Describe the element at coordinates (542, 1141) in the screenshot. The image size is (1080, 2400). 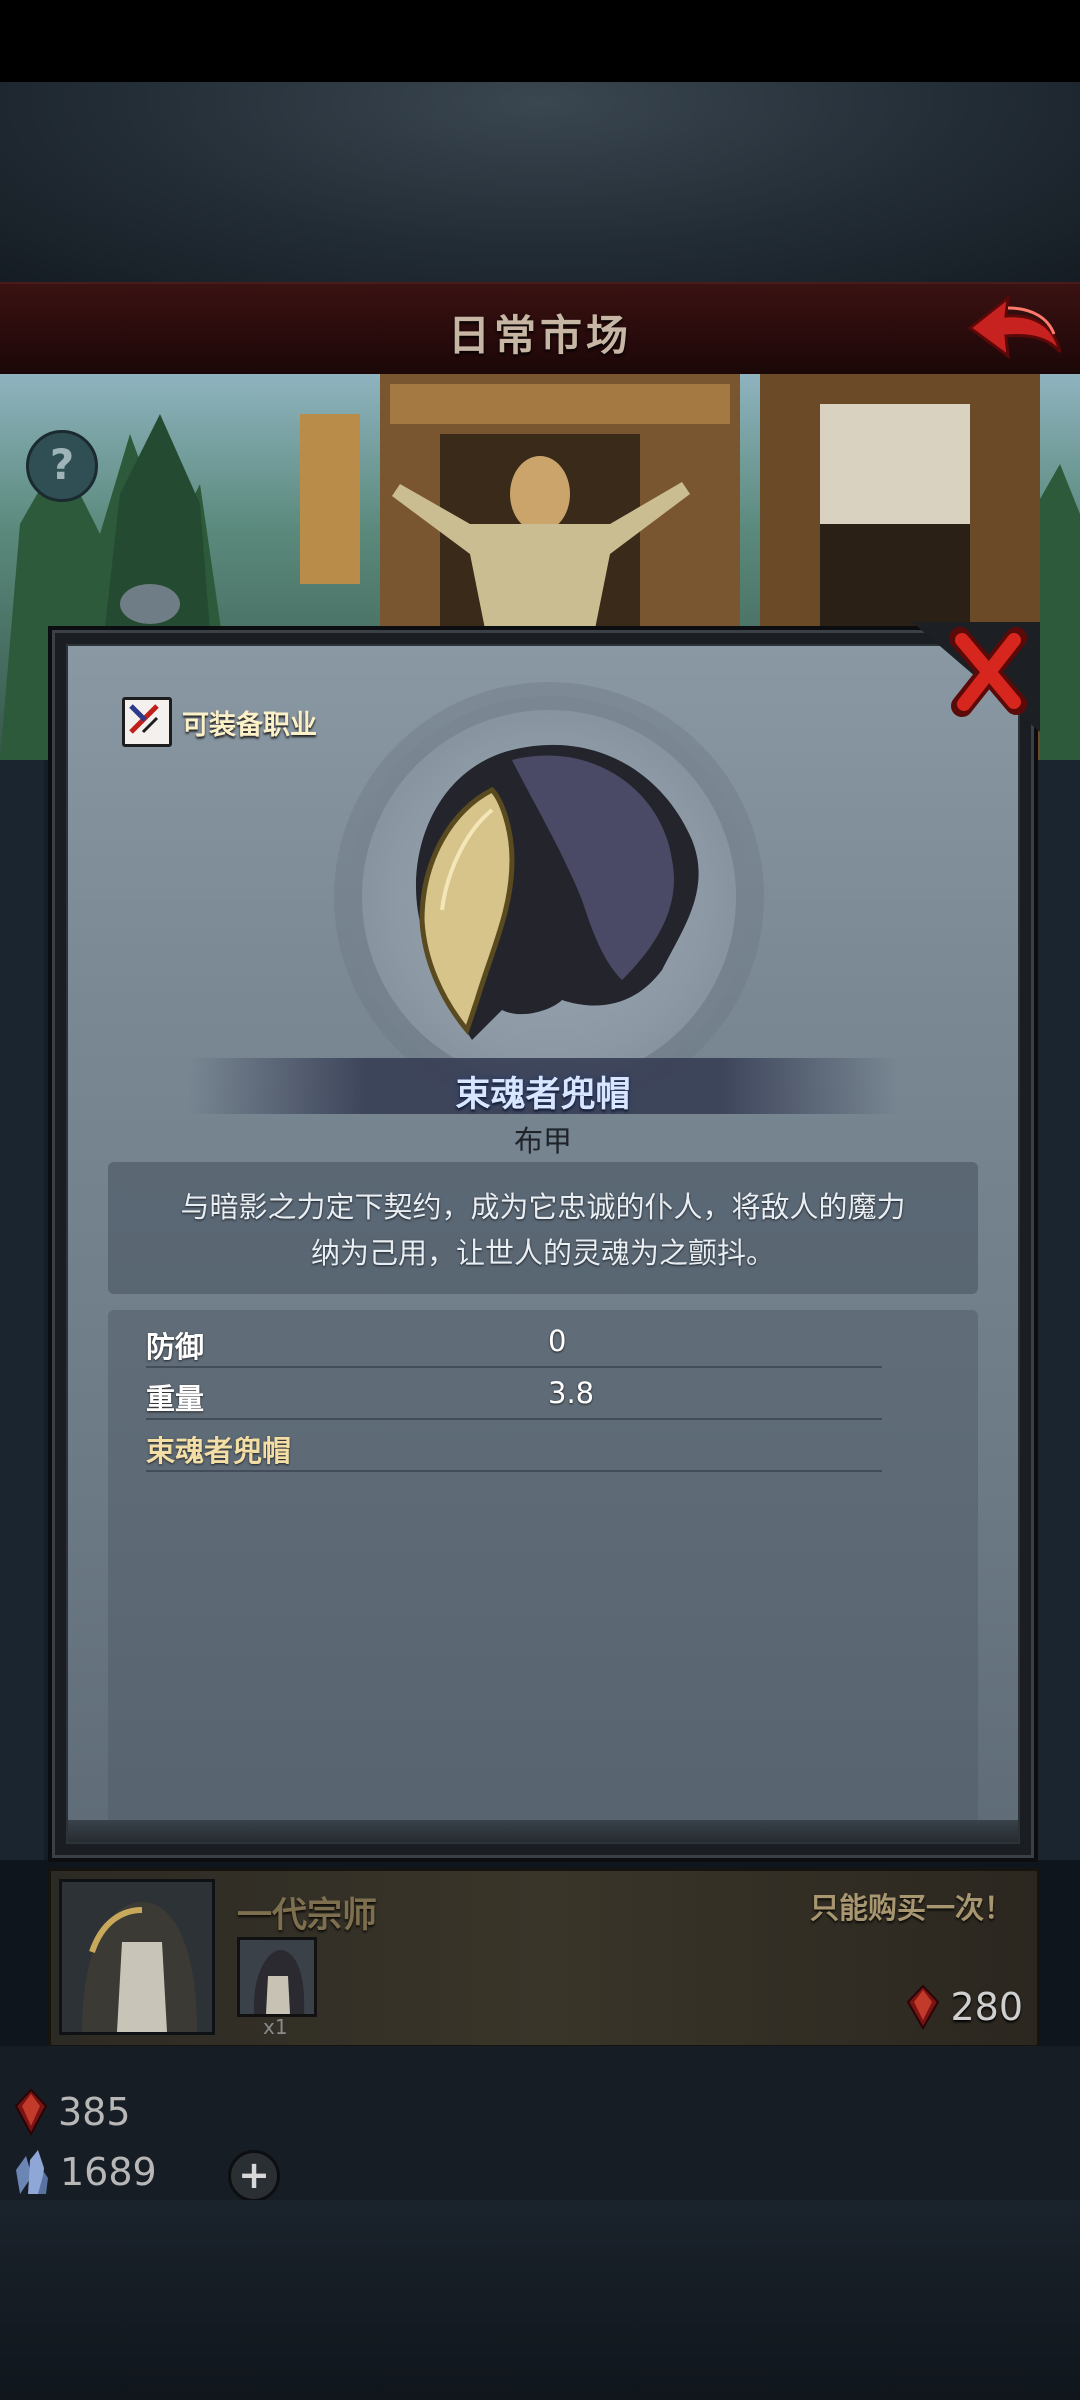
I see `item-type: 布甲` at that location.